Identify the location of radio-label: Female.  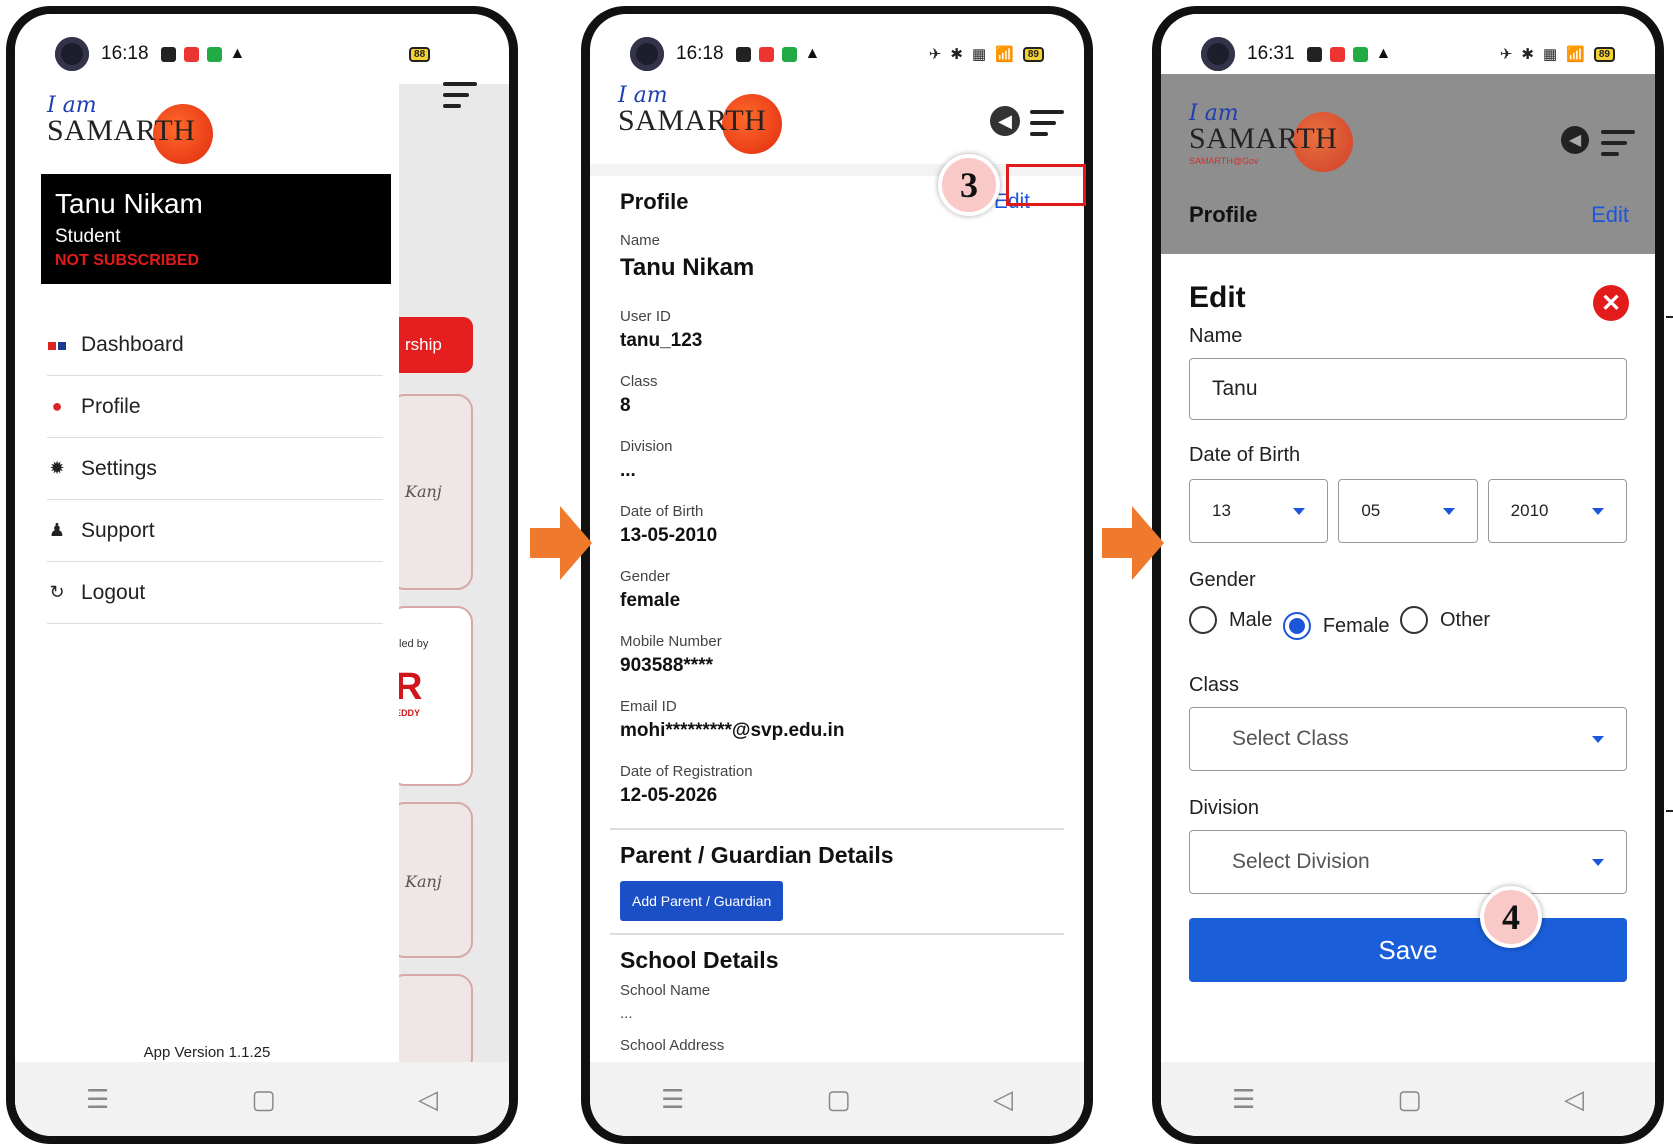
(1356, 625).